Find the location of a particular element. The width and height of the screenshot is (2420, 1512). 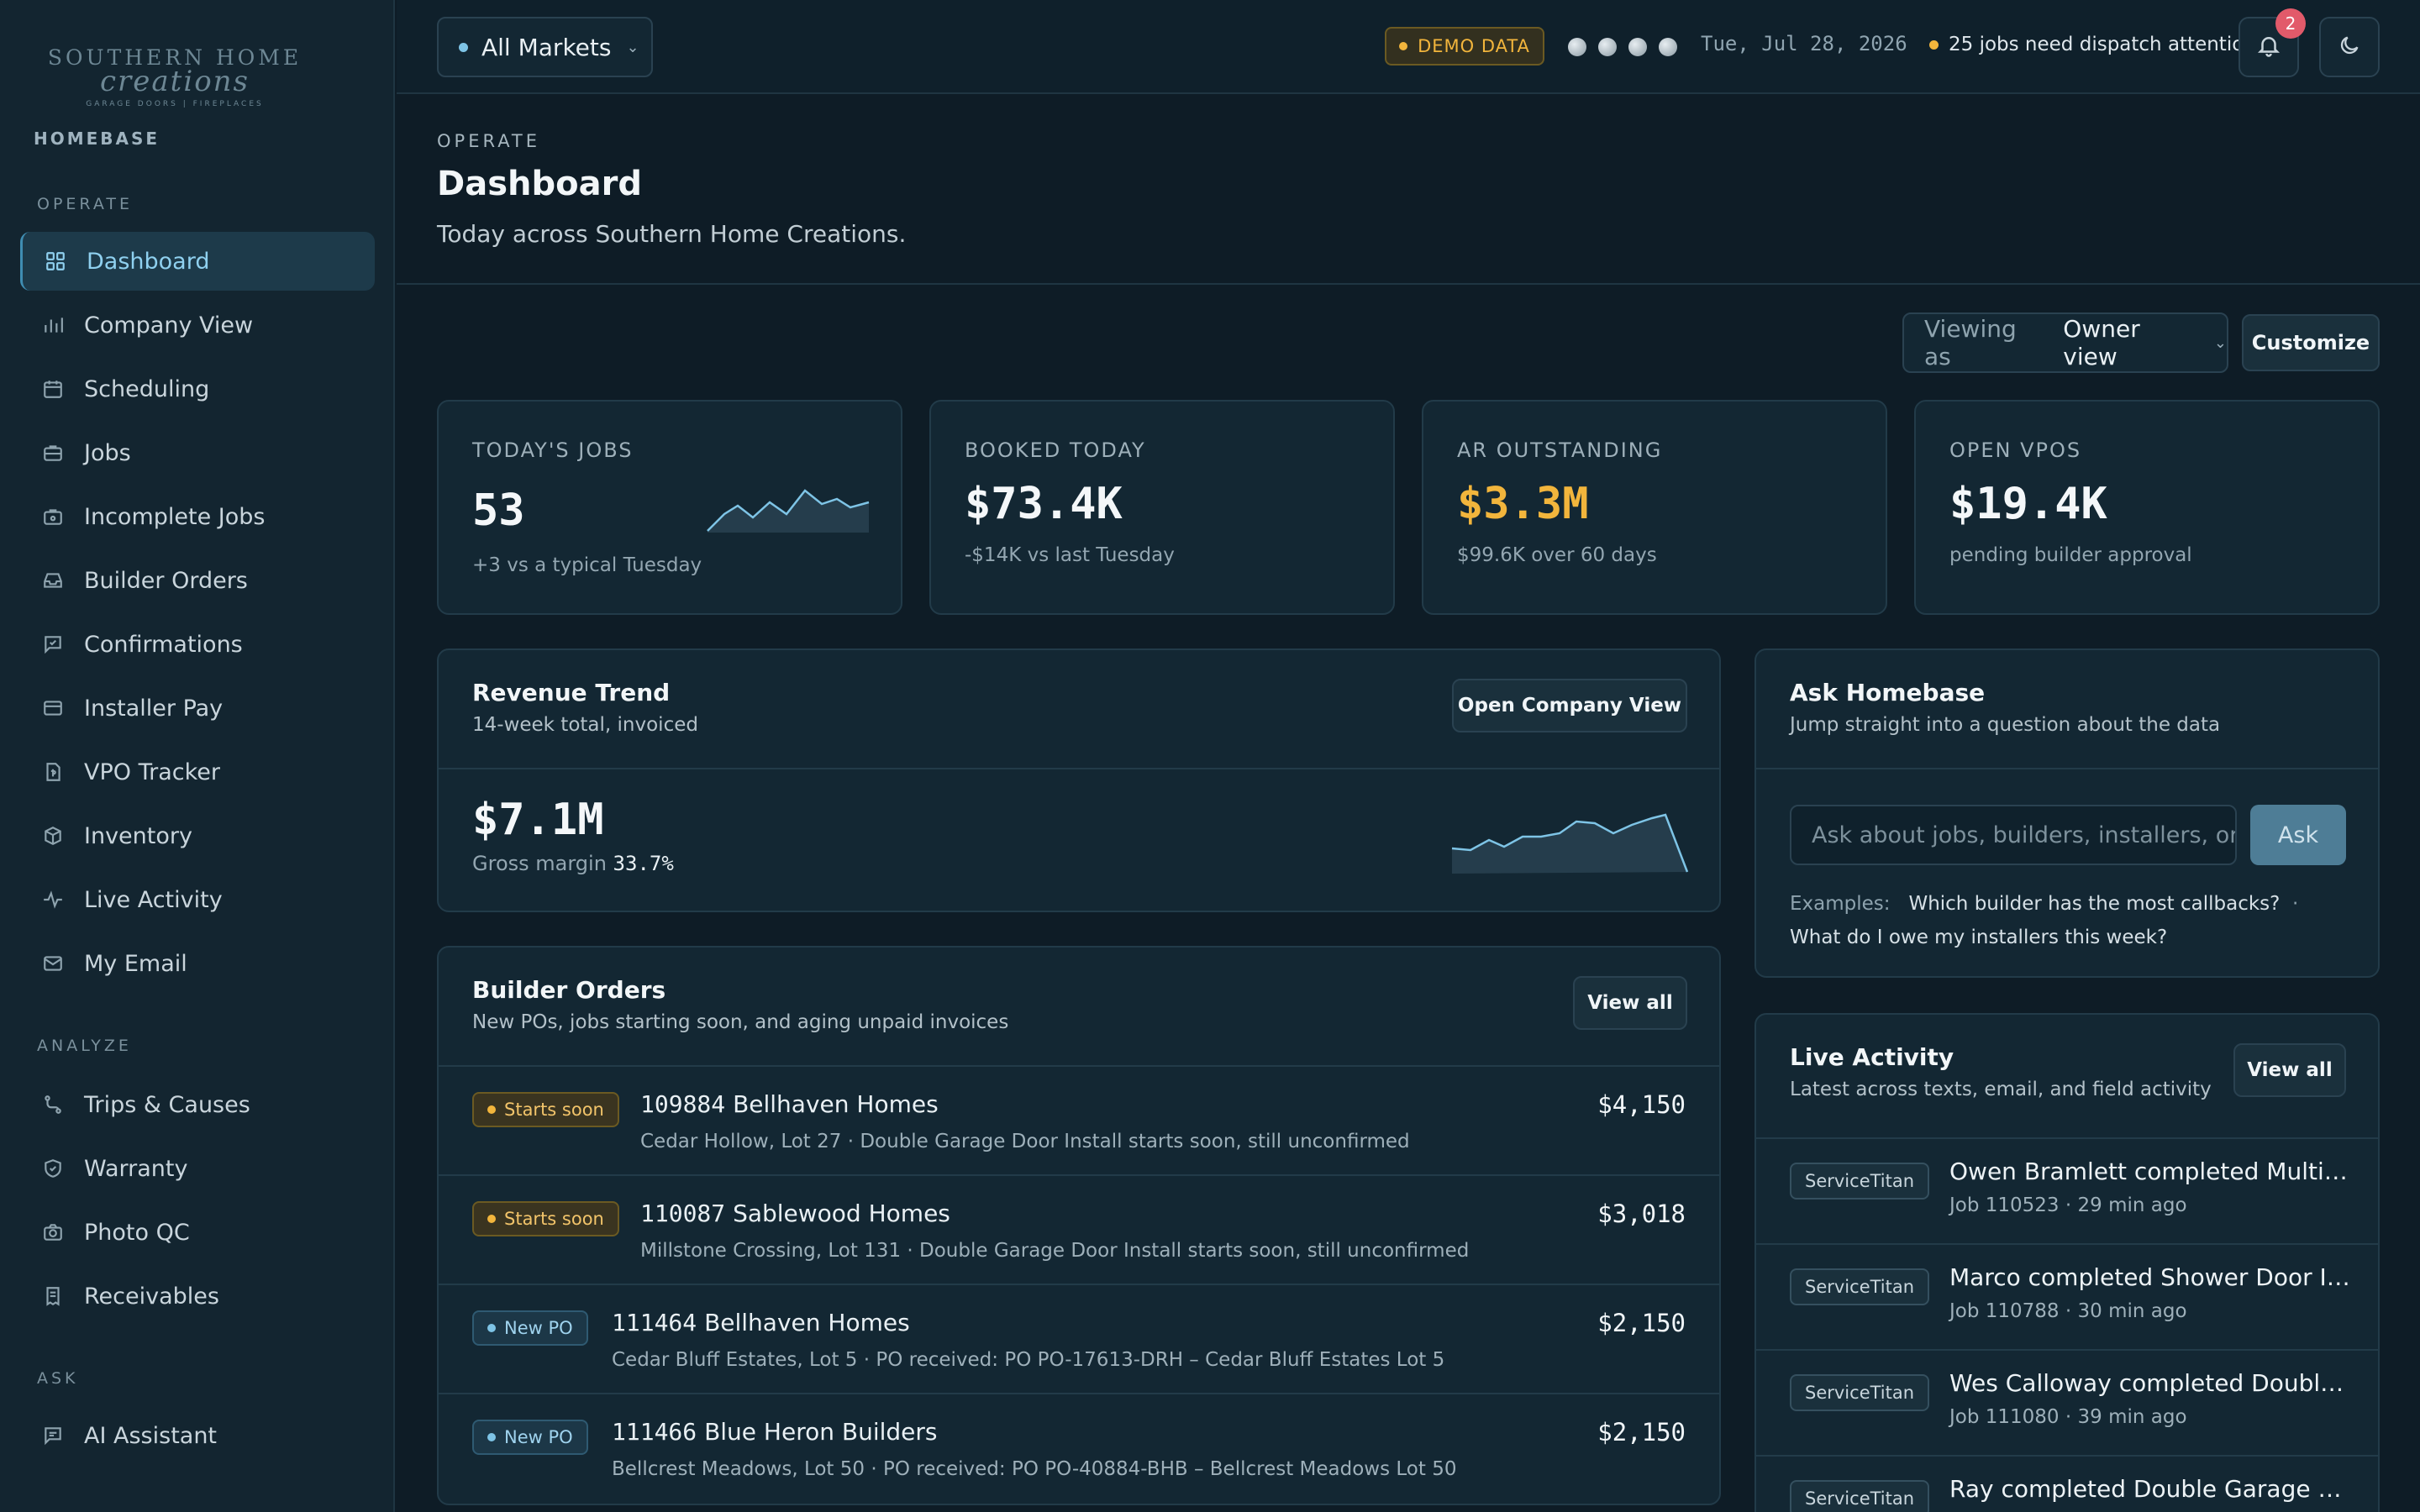

kpi-card-ar-outstanding: AR OUTSTANDING $3.3M $99.6K over 60 days is located at coordinates (1654, 507).